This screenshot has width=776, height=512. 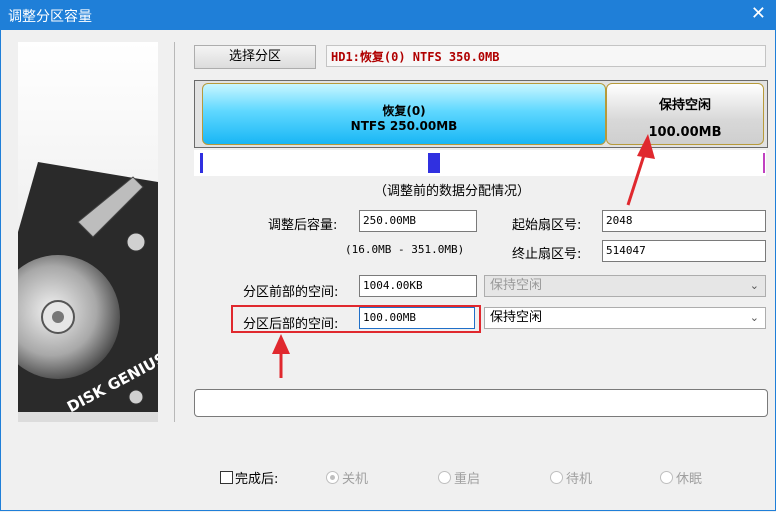 What do you see at coordinates (303, 225) in the screenshot?
I see `new-size-label: 调整后容量:` at bounding box center [303, 225].